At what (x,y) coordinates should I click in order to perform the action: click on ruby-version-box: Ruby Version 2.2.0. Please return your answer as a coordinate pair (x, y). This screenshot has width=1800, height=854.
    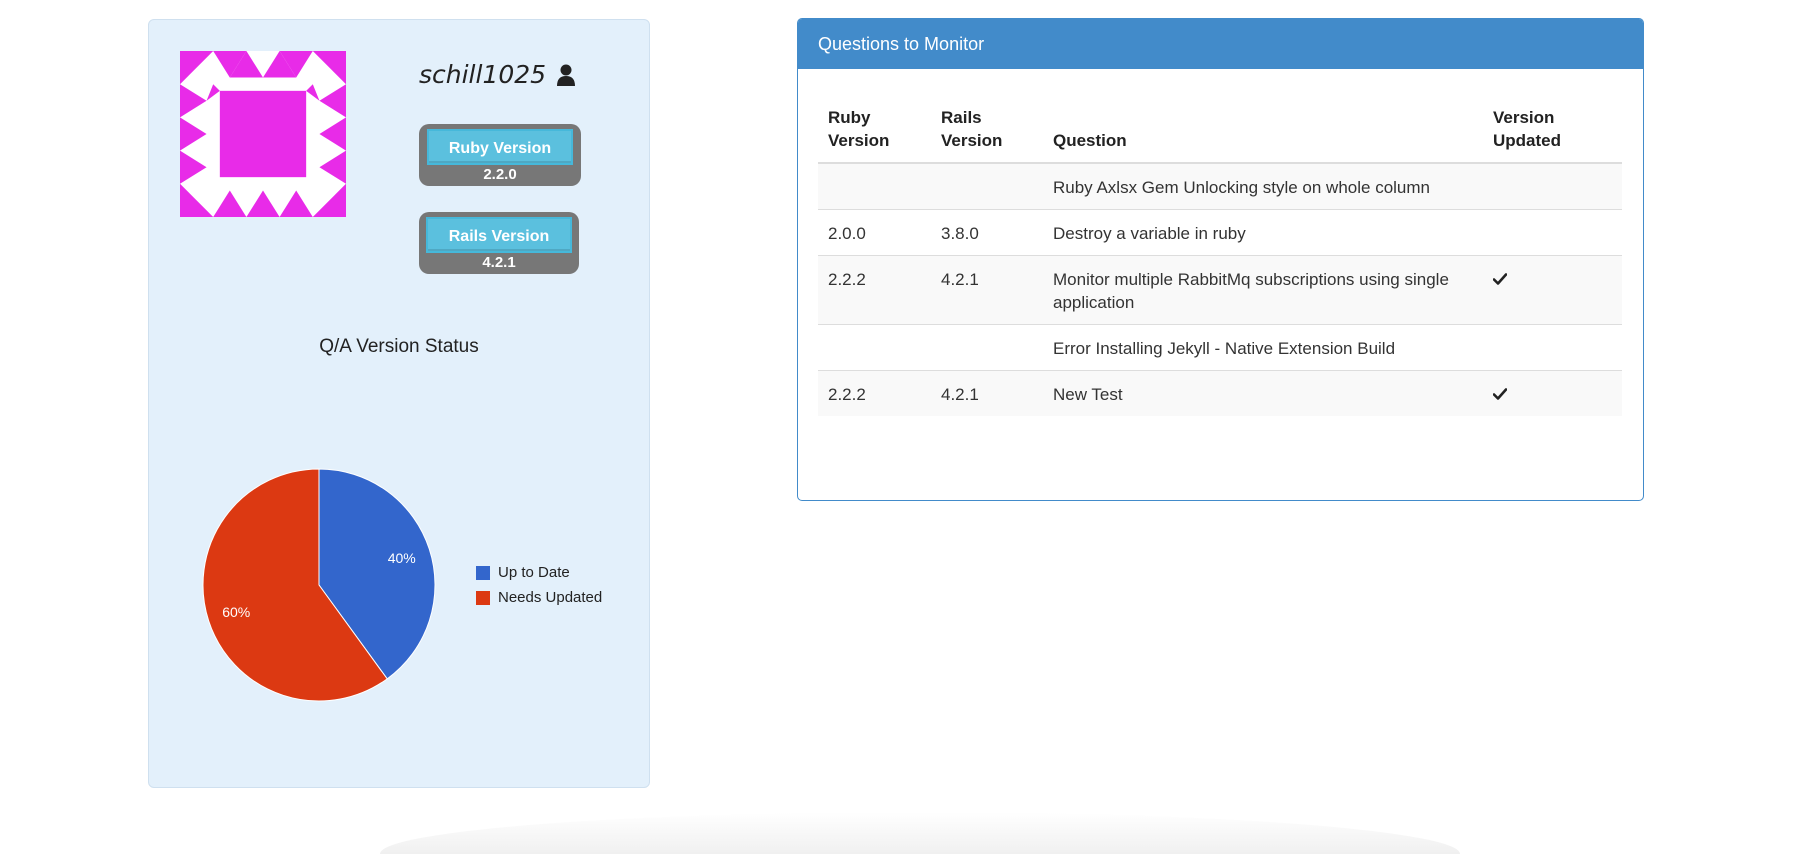
    Looking at the image, I should click on (500, 155).